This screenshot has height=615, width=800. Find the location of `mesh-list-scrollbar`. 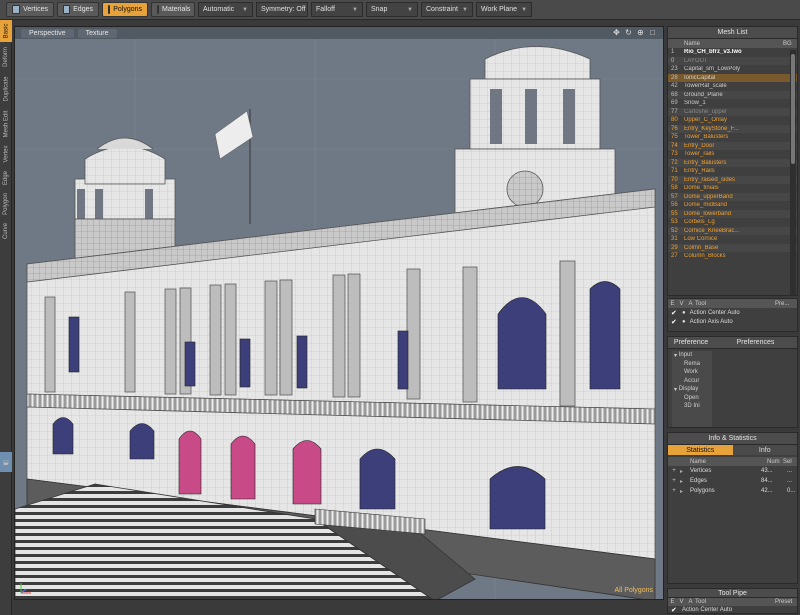

mesh-list-scrollbar is located at coordinates (793, 172).